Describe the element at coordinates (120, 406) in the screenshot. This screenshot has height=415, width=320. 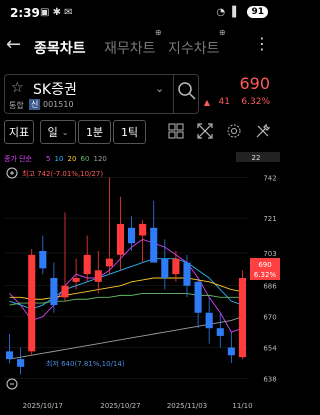
I see `x-tick-label: 2025/10/27` at that location.